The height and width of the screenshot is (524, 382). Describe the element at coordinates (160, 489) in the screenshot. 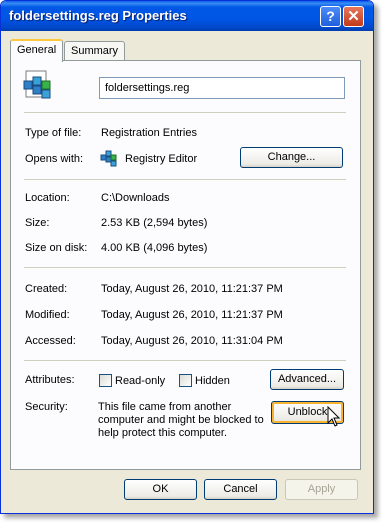

I see `ok-button: OK` at that location.